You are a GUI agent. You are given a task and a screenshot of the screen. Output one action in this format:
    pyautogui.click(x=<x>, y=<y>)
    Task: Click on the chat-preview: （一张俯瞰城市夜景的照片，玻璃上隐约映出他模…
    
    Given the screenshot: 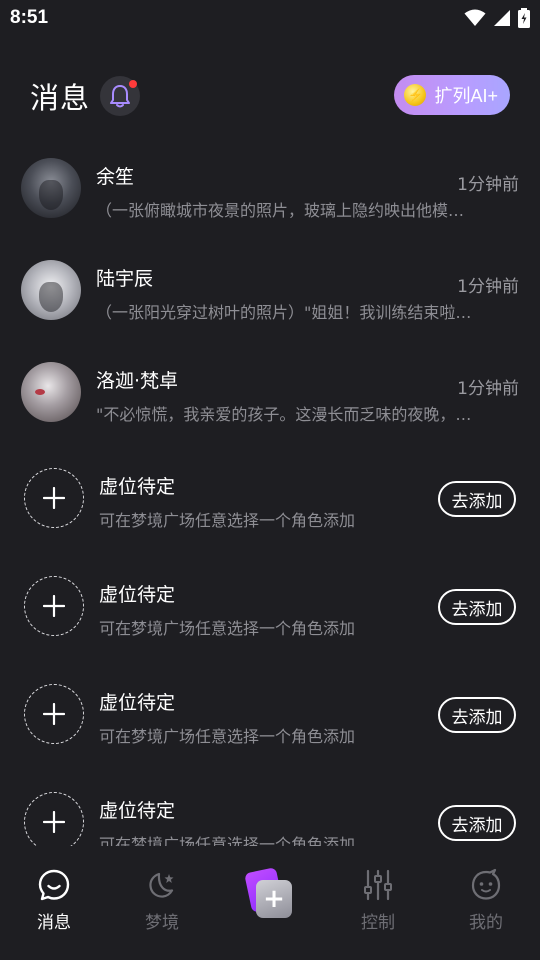 What is the action you would take?
    pyautogui.click(x=280, y=210)
    